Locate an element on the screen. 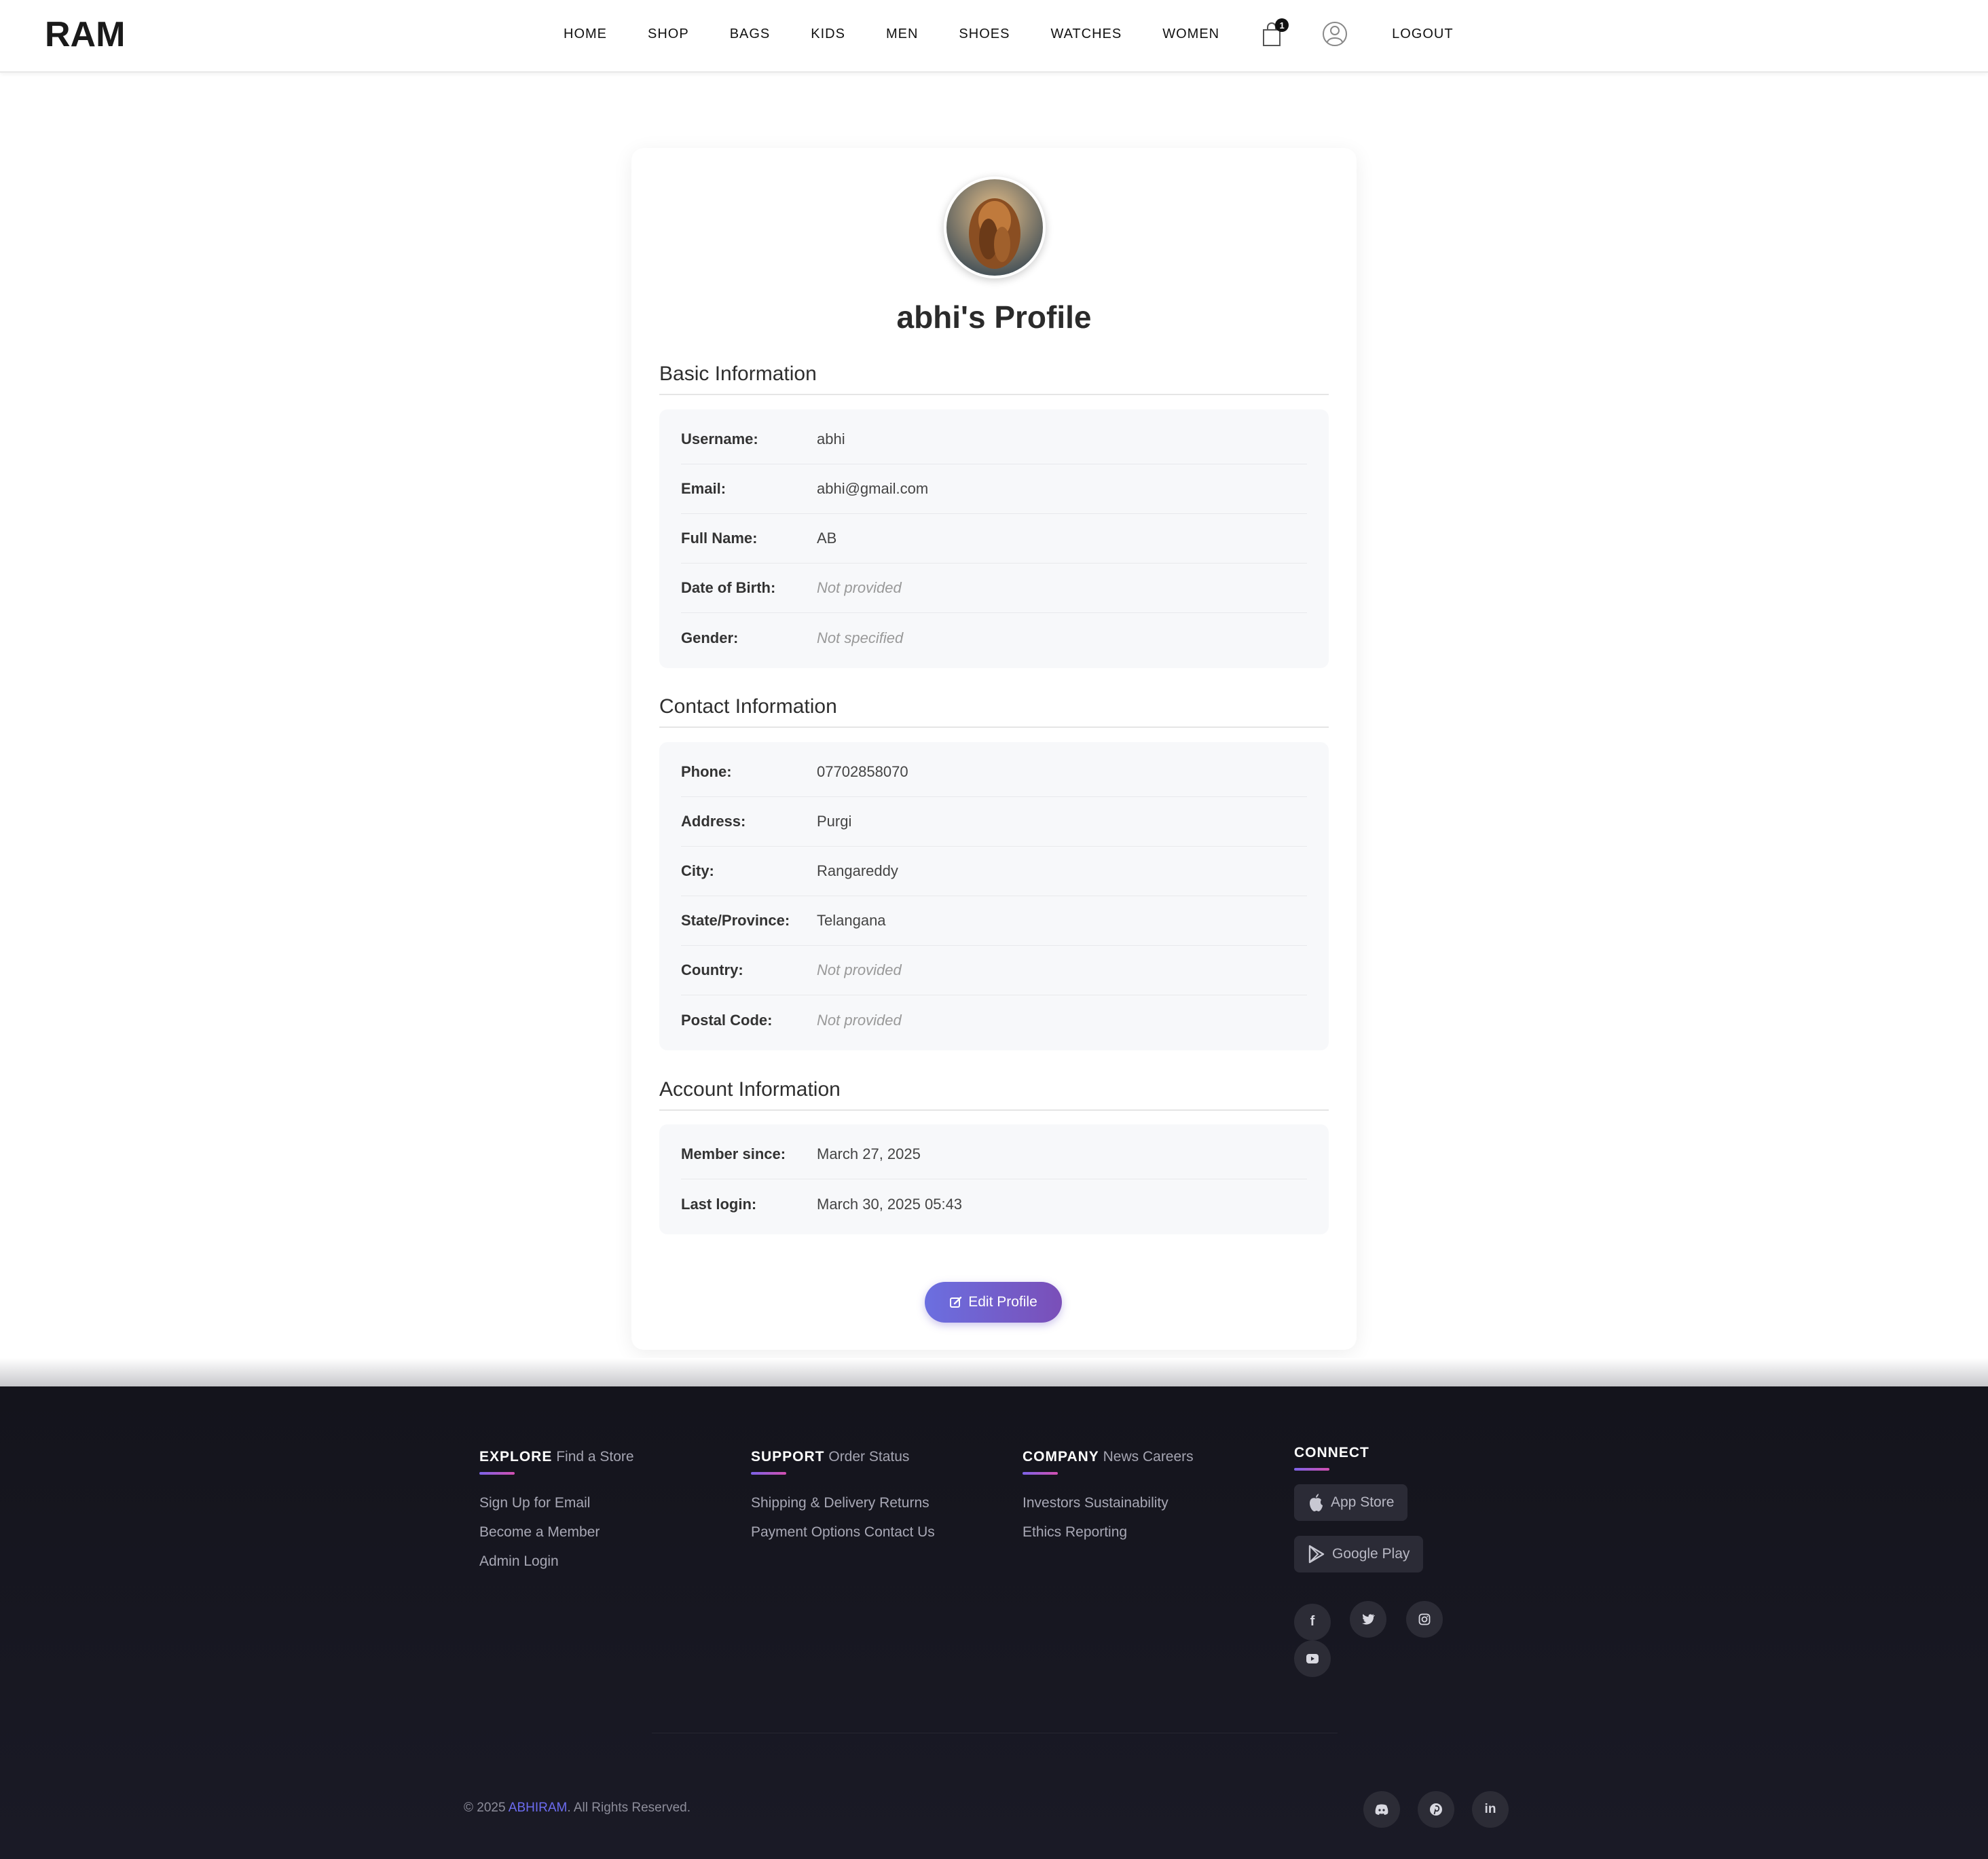 The width and height of the screenshot is (1988, 1859). info-row: Postal Code: Not provided is located at coordinates (994, 1020).